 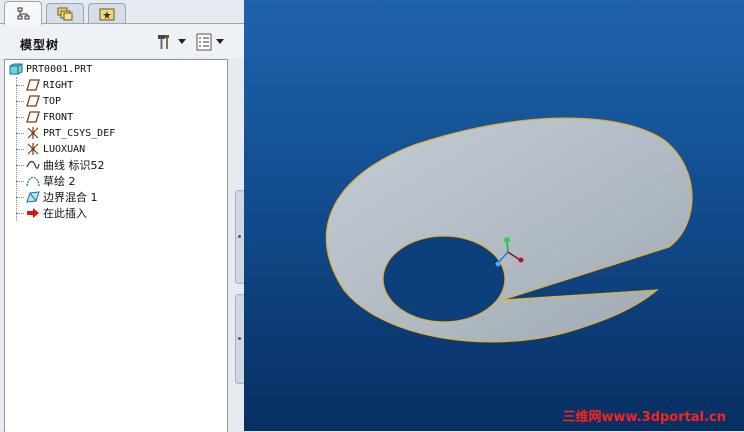 I want to click on tree-item-prt-csys-def: PRT_CSYS_DEF, so click(x=70, y=133).